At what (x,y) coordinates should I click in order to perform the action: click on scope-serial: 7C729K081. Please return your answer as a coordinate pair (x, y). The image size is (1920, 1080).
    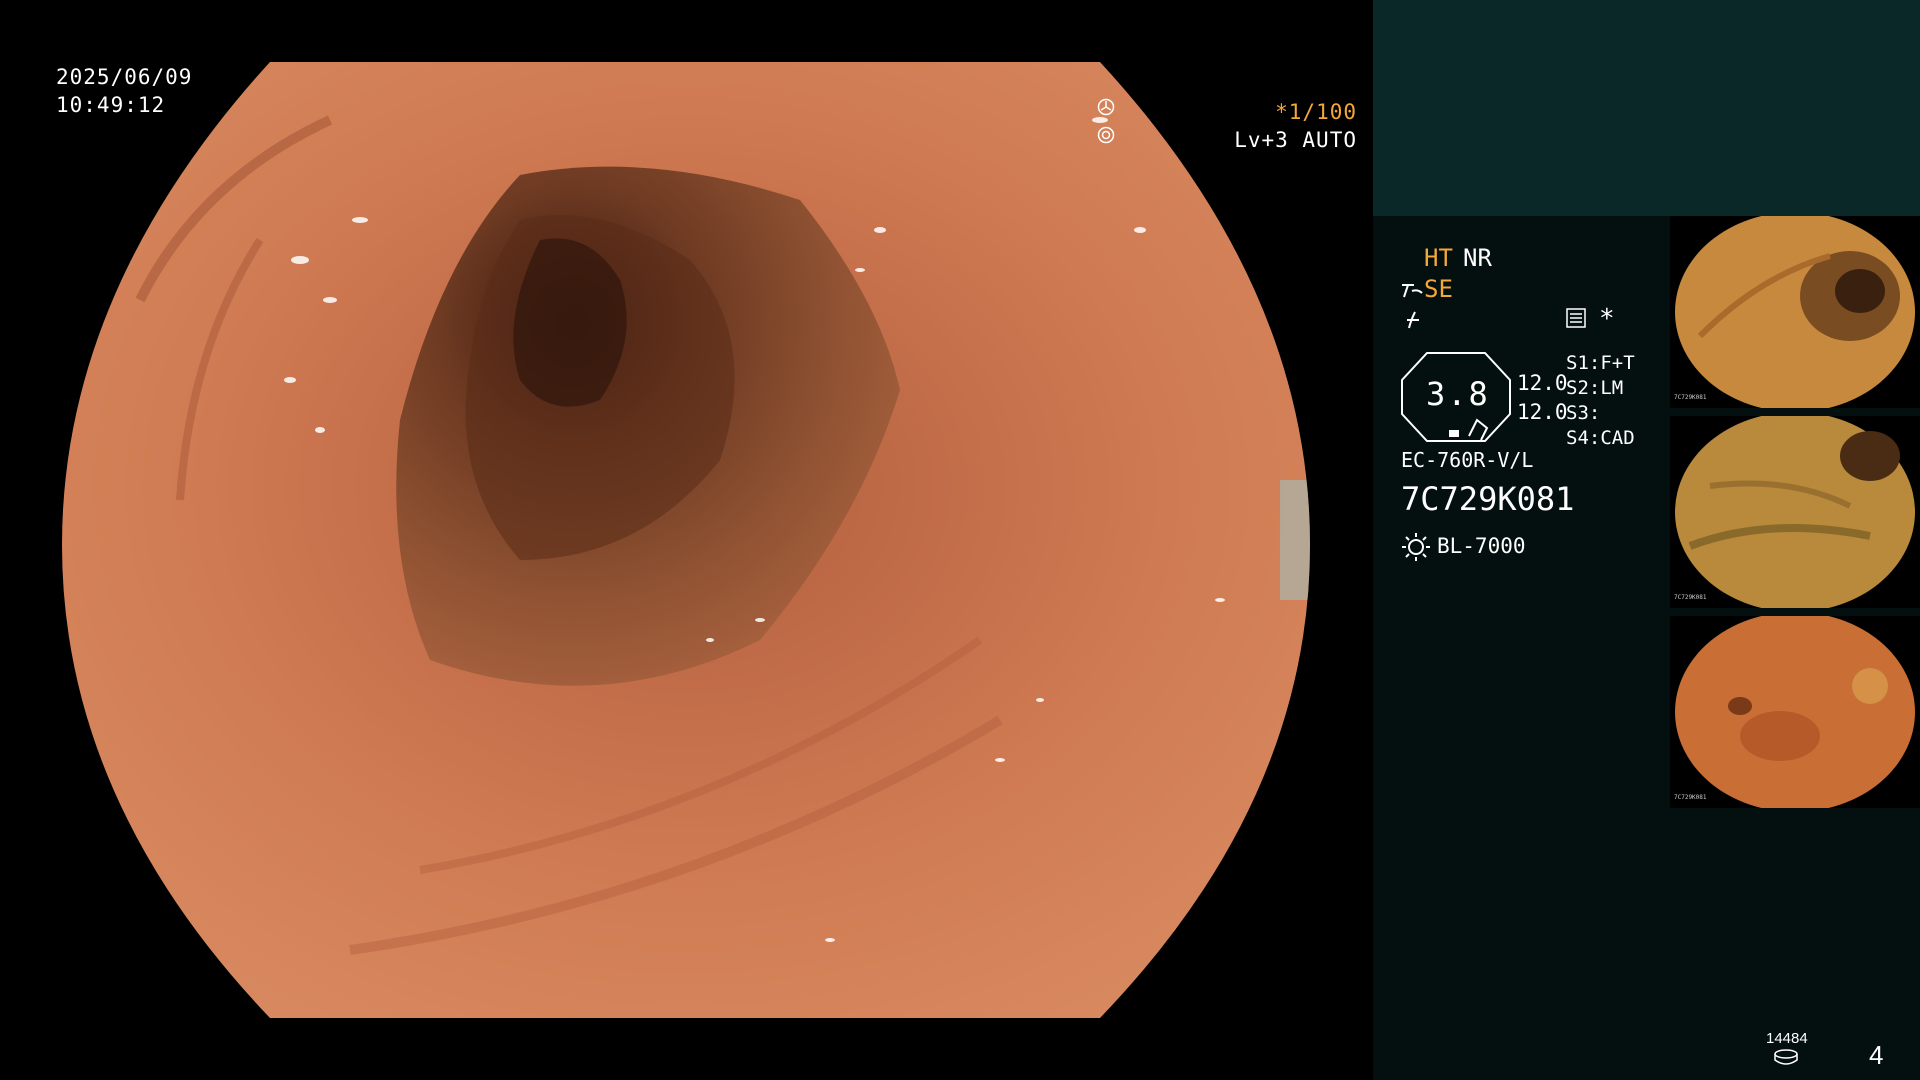
    Looking at the image, I should click on (1488, 499).